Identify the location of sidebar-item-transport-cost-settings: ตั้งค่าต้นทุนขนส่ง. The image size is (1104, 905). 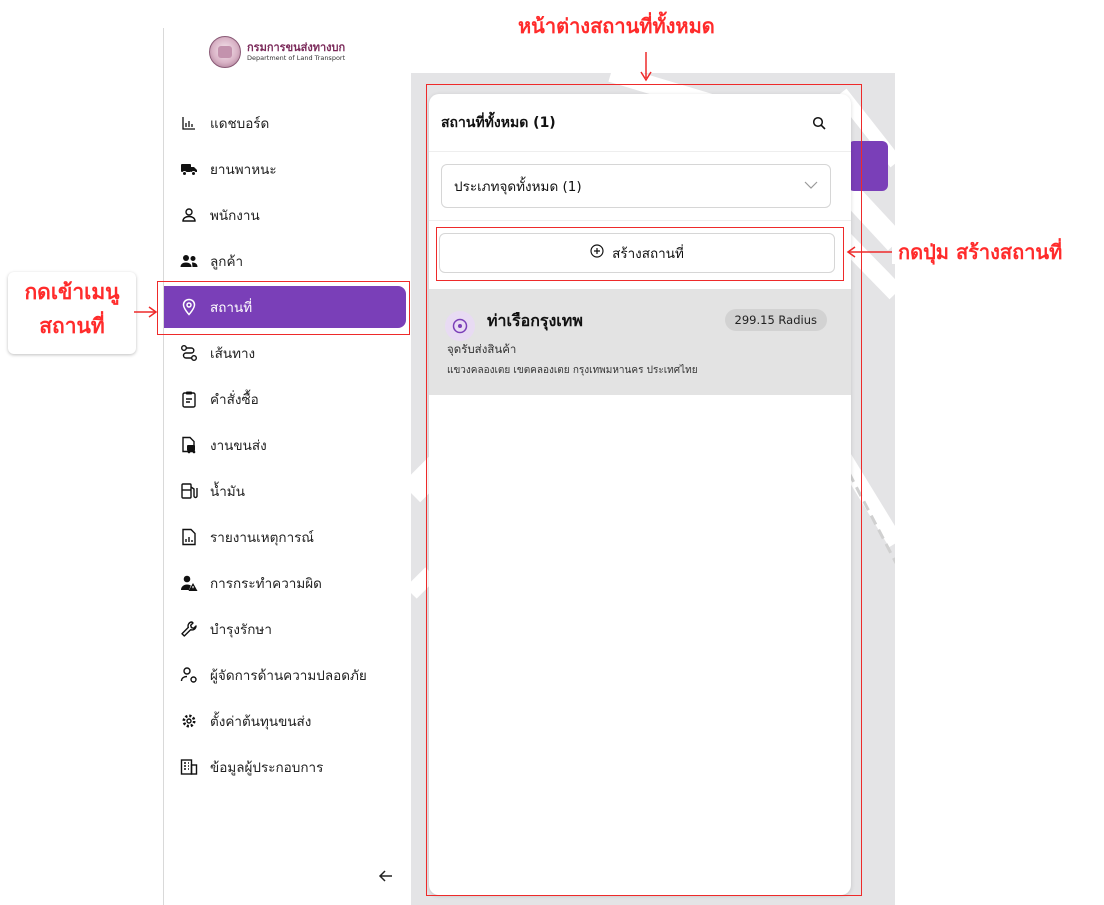
(287, 721).